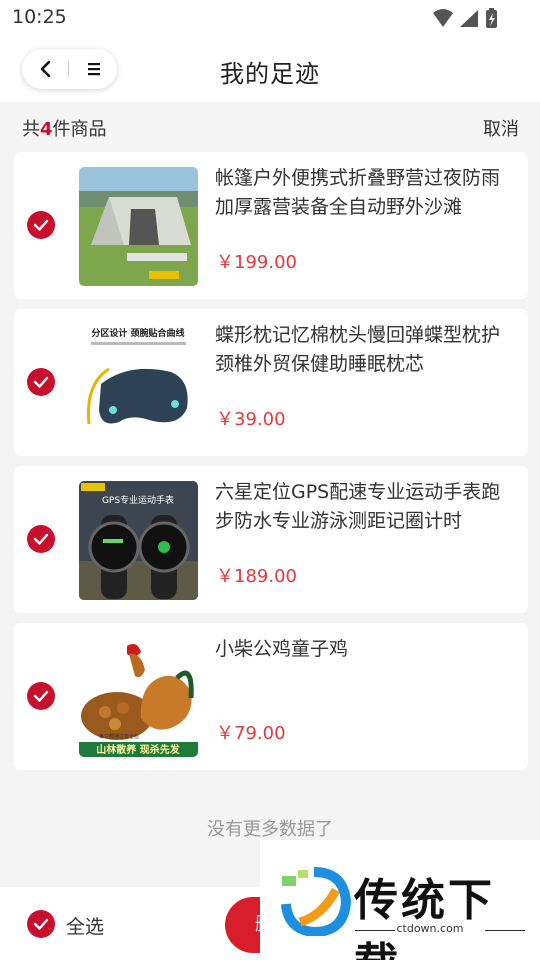 The width and height of the screenshot is (540, 960). I want to click on select-all-label: 全选, so click(85, 925).